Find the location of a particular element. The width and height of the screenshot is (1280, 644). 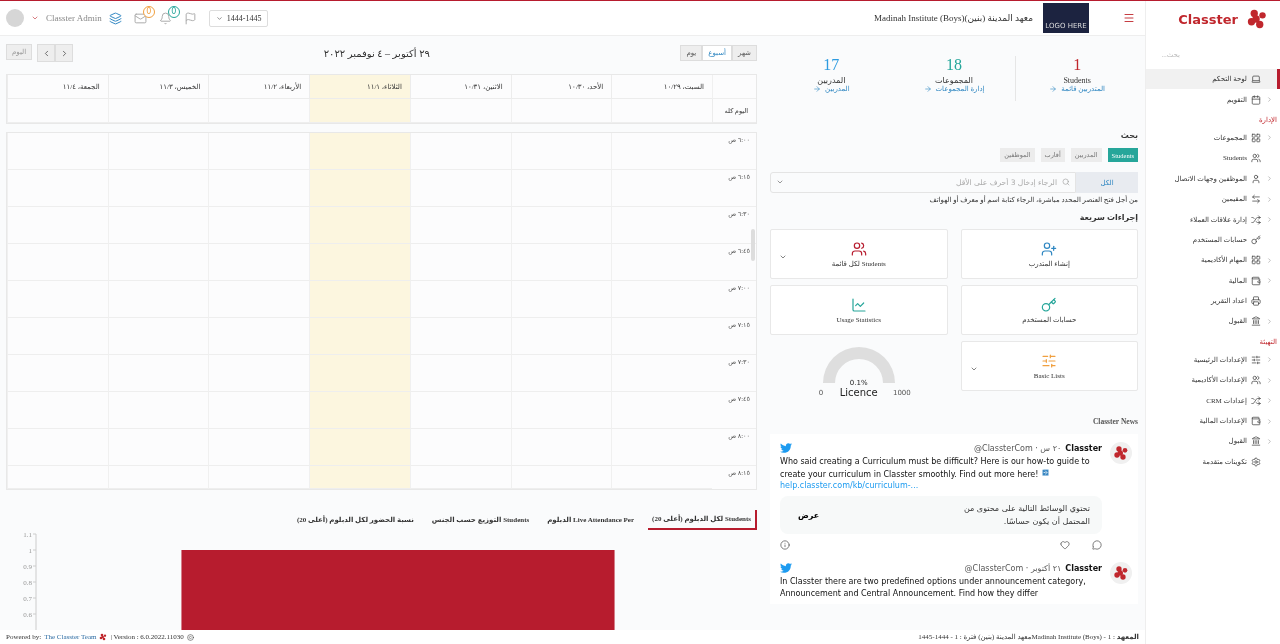

tweet-meta: @ClassterCom · ٢١ أكتوبر is located at coordinates (1013, 568).